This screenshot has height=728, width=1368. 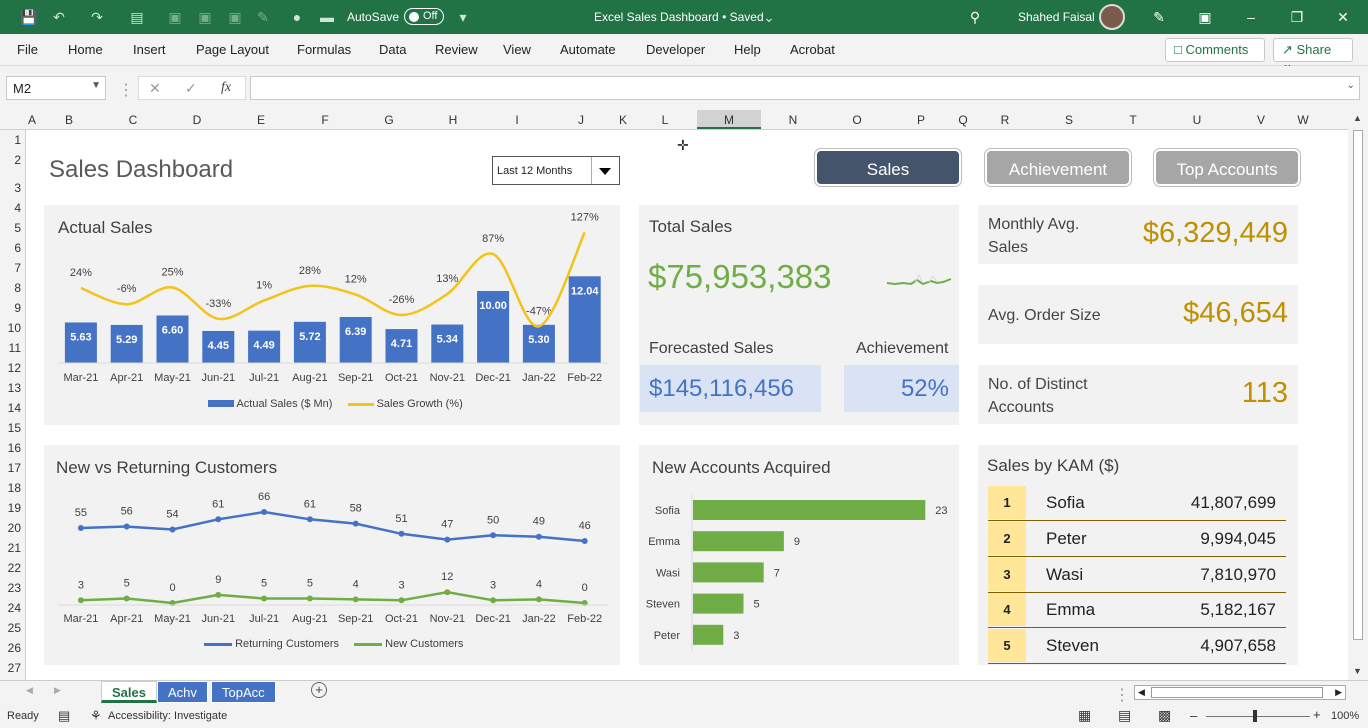 I want to click on accessibility-status: Accessibility: Investigate, so click(x=167, y=716).